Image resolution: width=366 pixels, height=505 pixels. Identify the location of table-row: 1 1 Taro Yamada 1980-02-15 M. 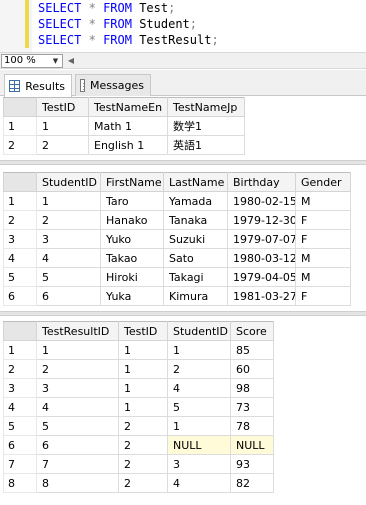
(177, 201).